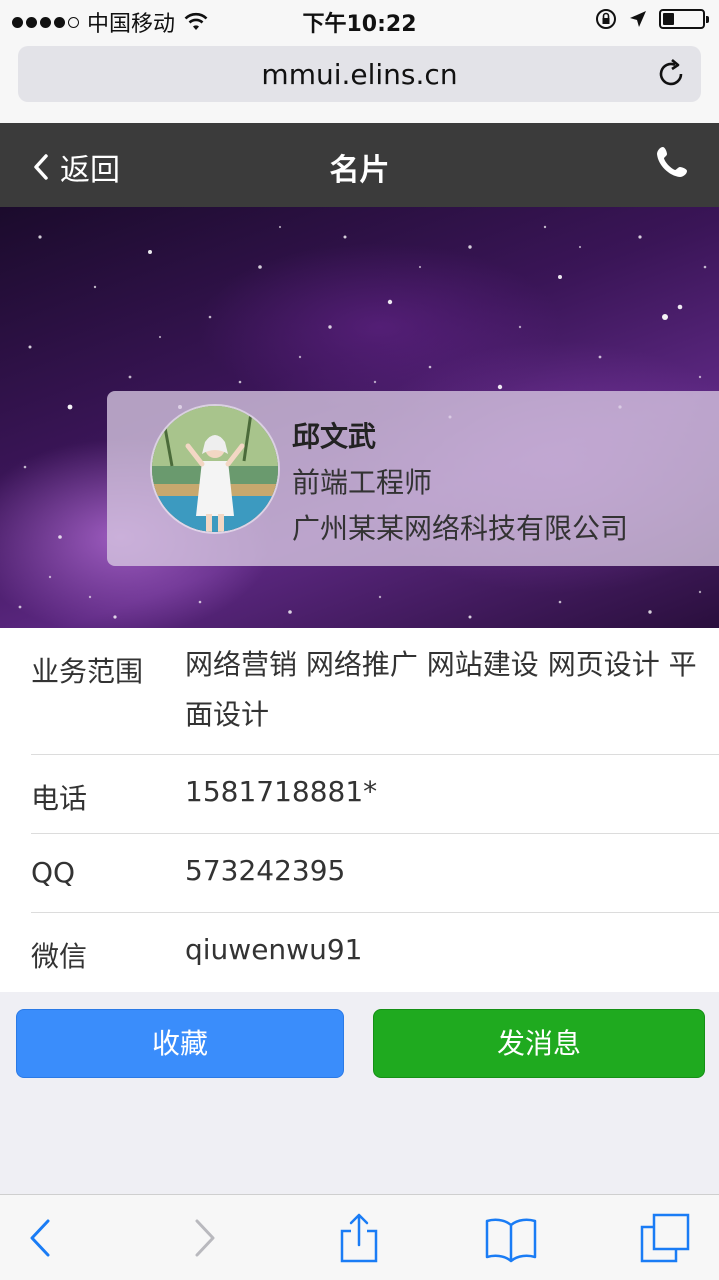 This screenshot has width=719, height=1280. Describe the element at coordinates (638, 19) in the screenshot. I see `location-arrow-icon` at that location.